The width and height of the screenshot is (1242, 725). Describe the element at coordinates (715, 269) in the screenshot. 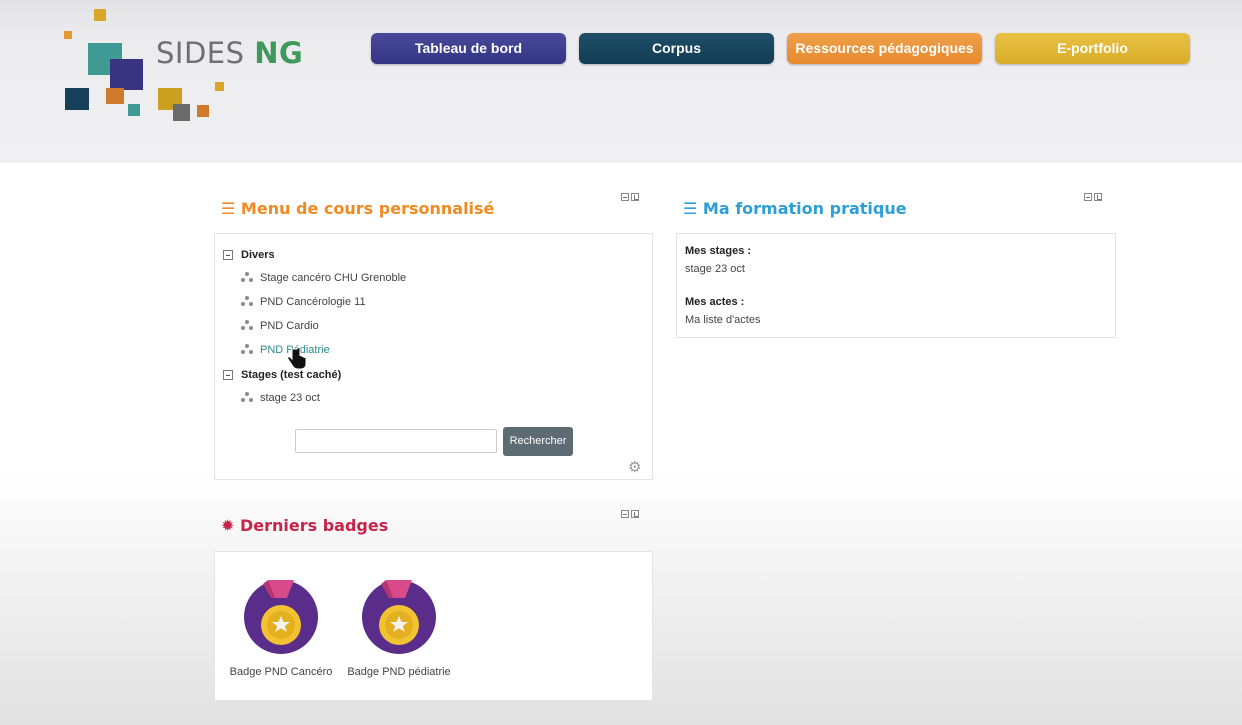

I see `mes-stages-link: stage 23 oct` at that location.